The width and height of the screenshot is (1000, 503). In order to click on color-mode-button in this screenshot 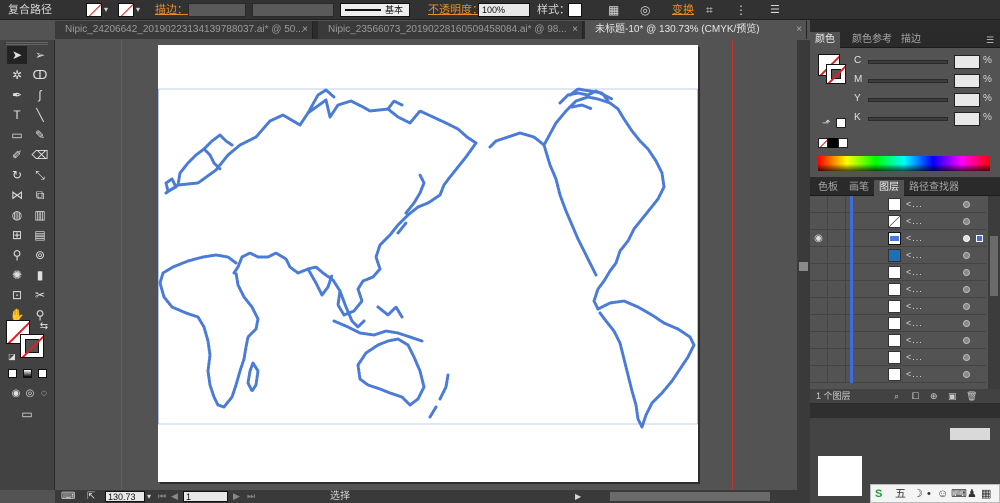, I will do `click(12, 373)`.